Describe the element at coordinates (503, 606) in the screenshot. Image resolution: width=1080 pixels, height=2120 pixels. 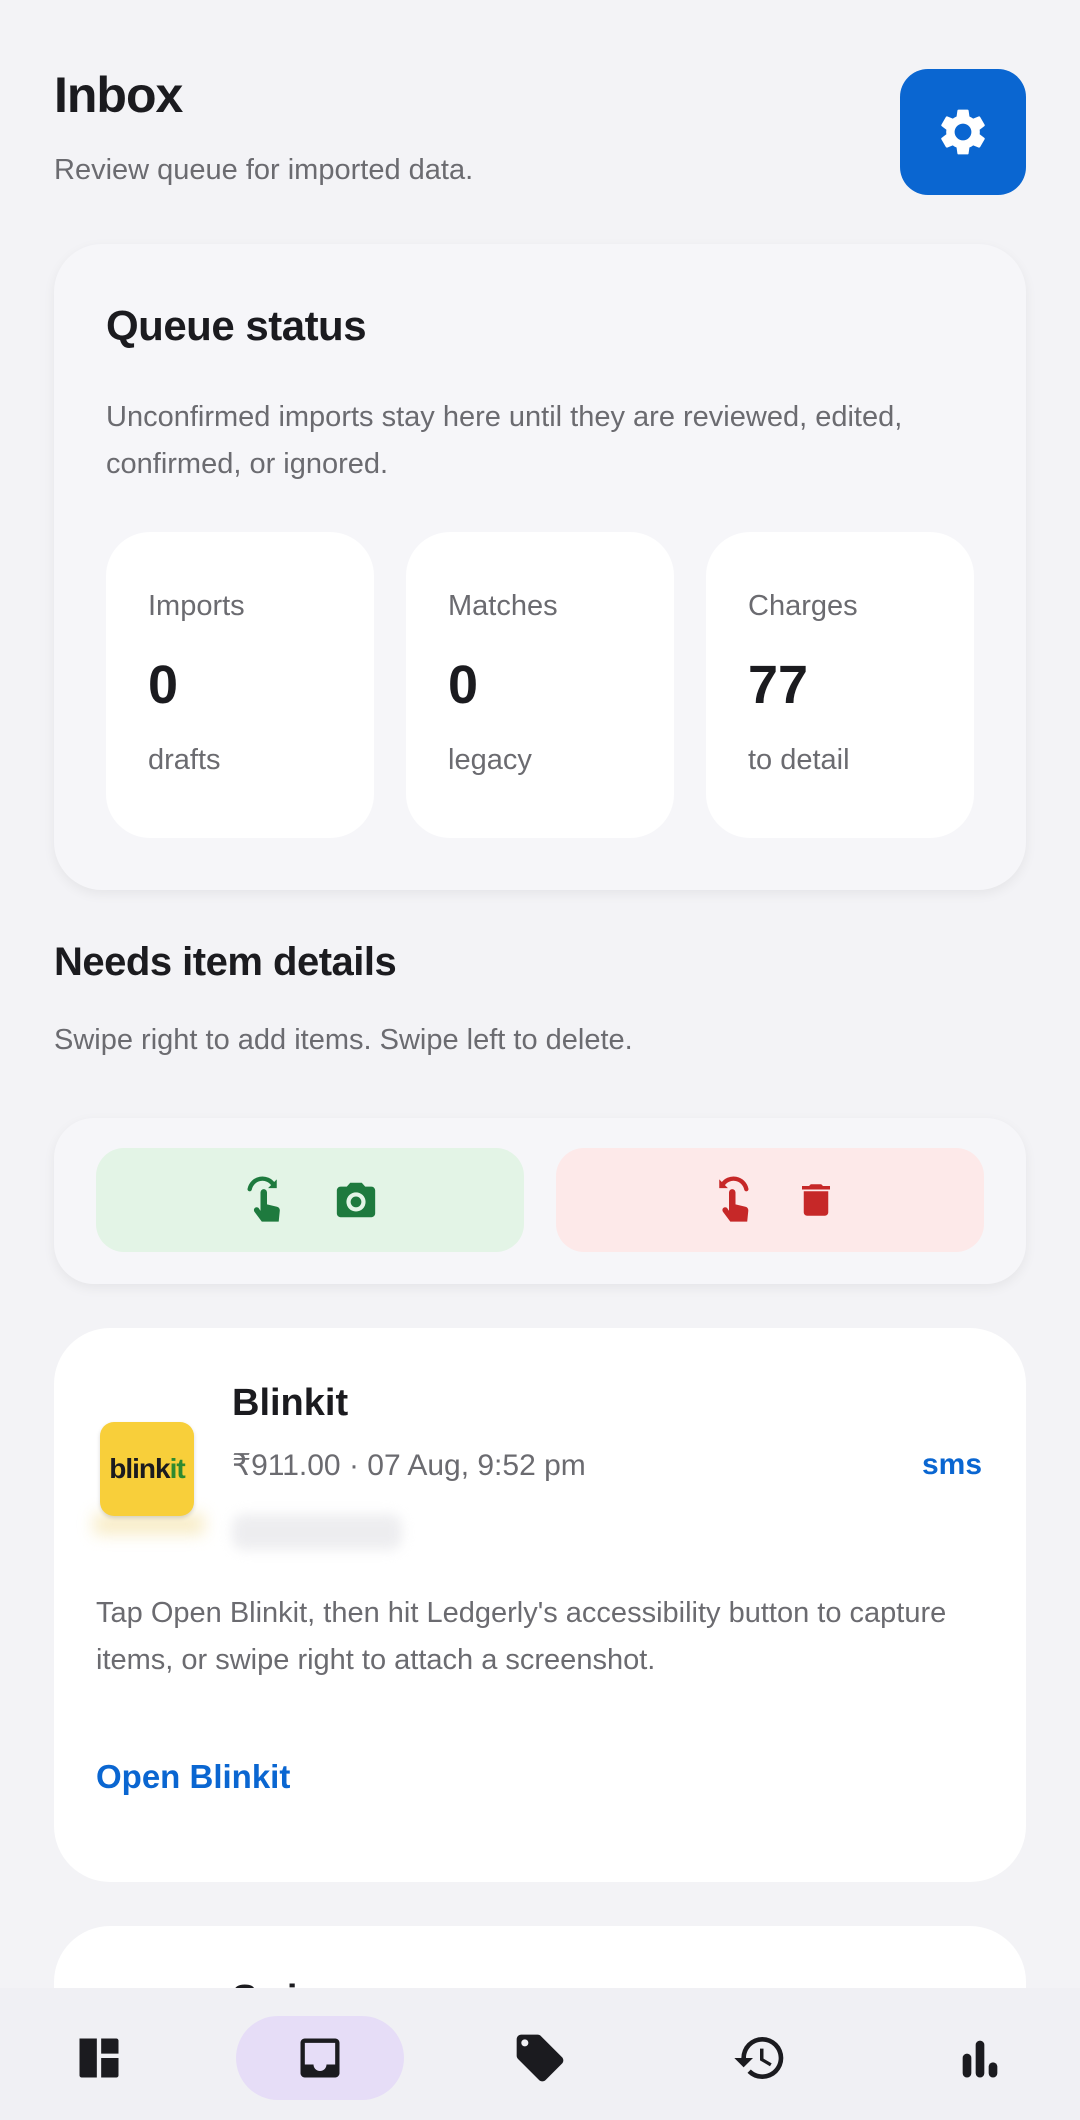
I see `stat-label: Matches` at that location.